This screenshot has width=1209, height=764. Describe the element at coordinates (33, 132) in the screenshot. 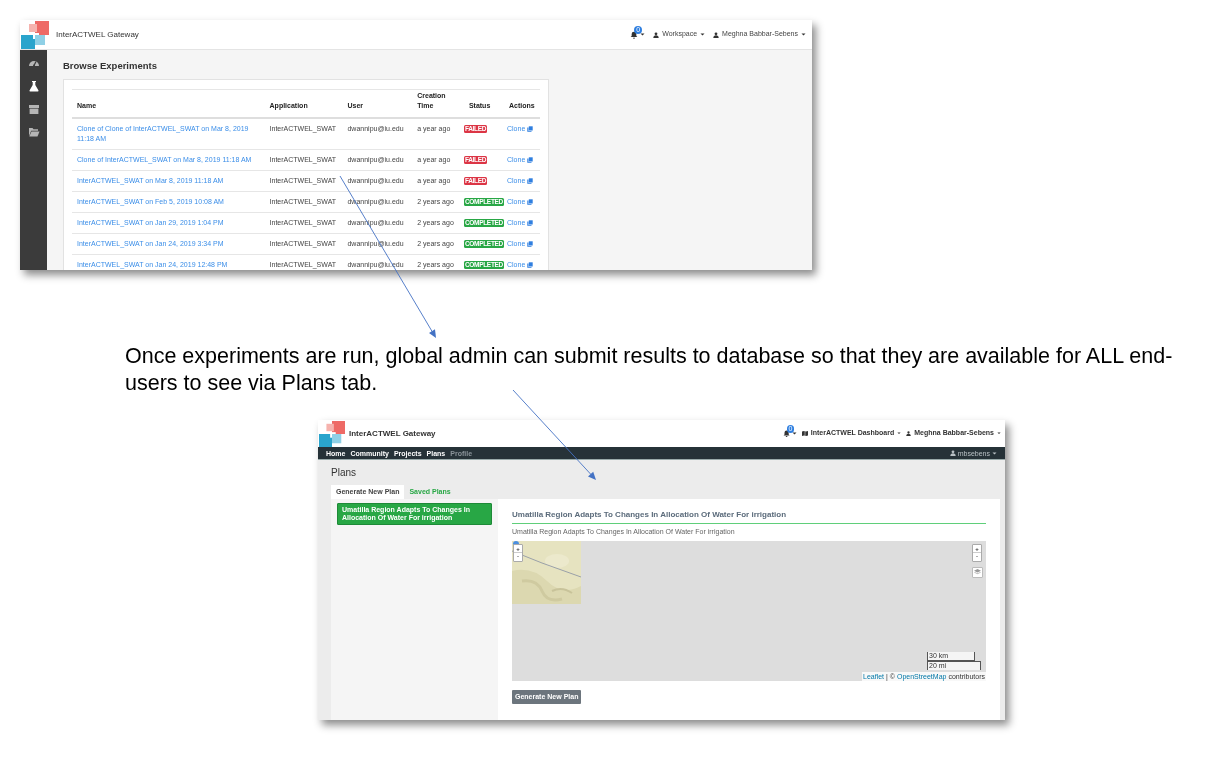

I see `folder-icon` at that location.